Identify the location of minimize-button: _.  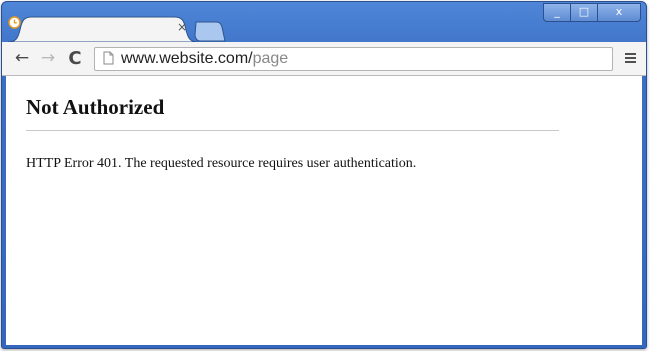
(557, 12).